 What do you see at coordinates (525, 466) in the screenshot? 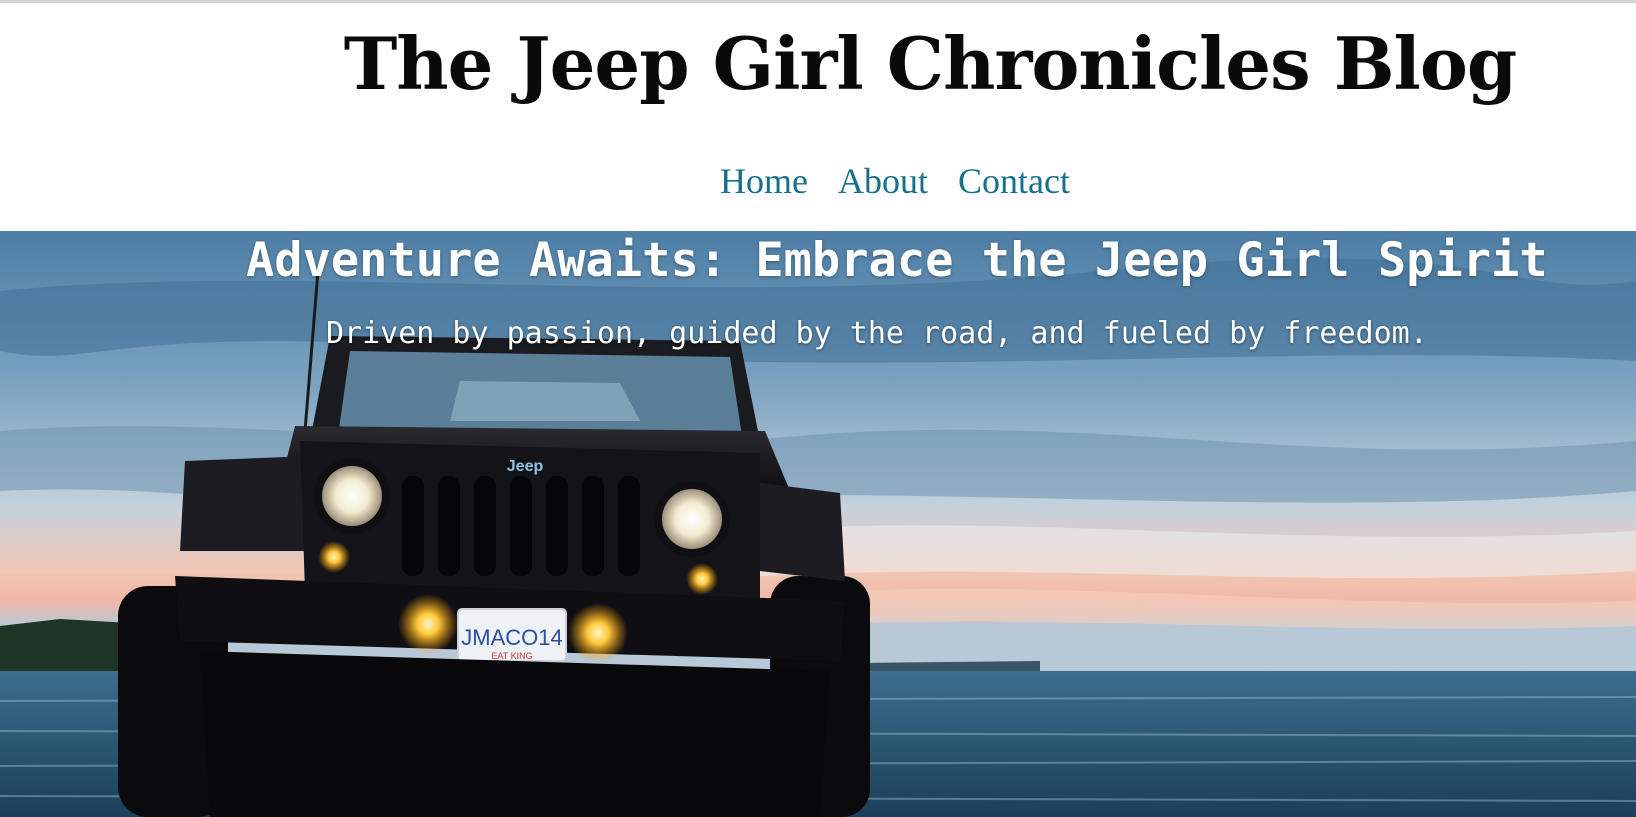
I see `jeep-badge-text: Jeep` at bounding box center [525, 466].